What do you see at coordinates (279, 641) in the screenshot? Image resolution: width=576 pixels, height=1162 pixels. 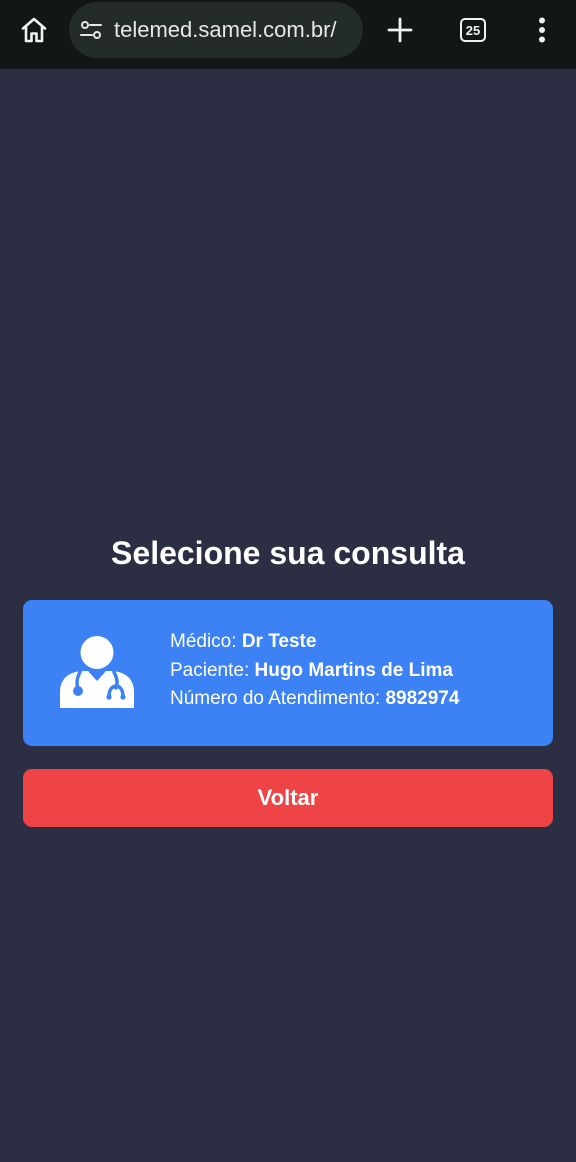 I see `doctor-name: Dr Teste` at bounding box center [279, 641].